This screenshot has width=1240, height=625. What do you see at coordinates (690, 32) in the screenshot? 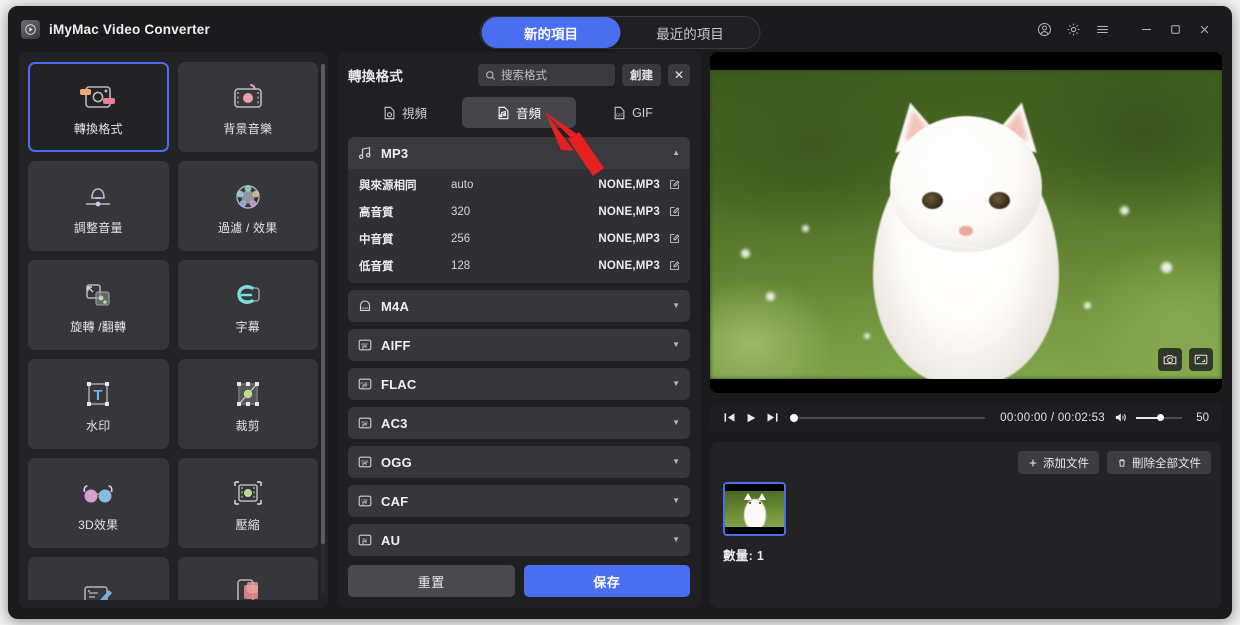
I see `tab-recent-project: 最近的項目` at bounding box center [690, 32].